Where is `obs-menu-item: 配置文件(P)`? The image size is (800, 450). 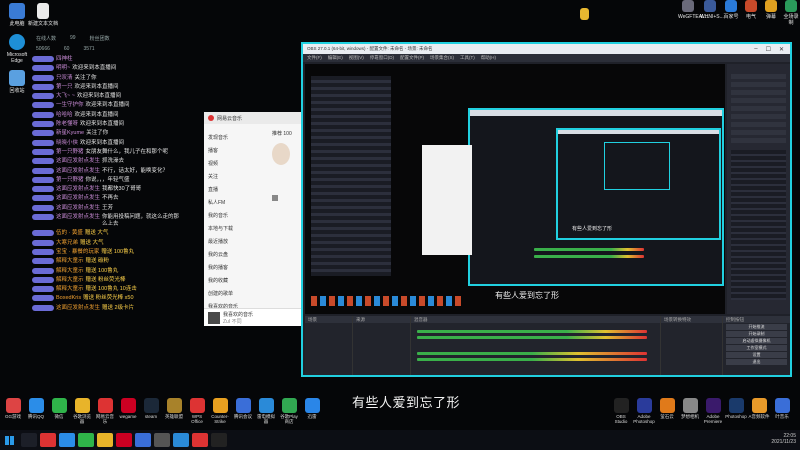
obs-menu-item: 配置文件(P) is located at coordinates (412, 58).